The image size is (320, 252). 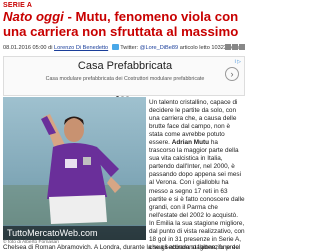 I want to click on player-name: Adrian Mutu, so click(x=190, y=143).